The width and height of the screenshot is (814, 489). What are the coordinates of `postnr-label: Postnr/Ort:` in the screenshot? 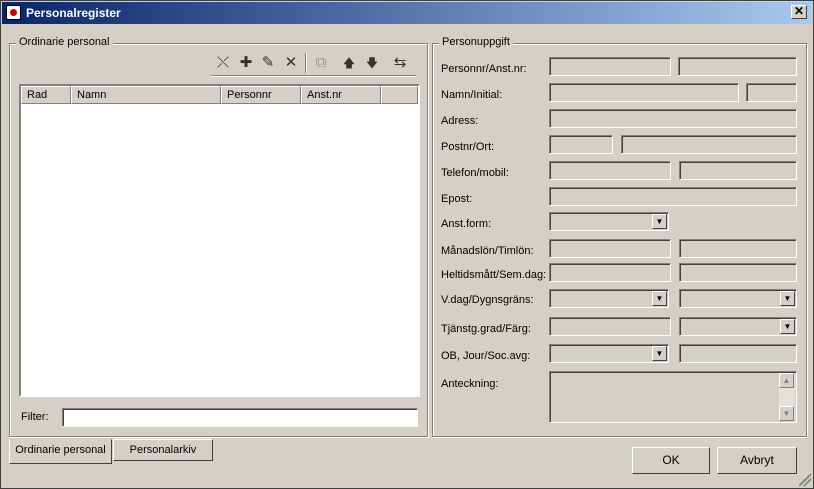 It's located at (468, 147).